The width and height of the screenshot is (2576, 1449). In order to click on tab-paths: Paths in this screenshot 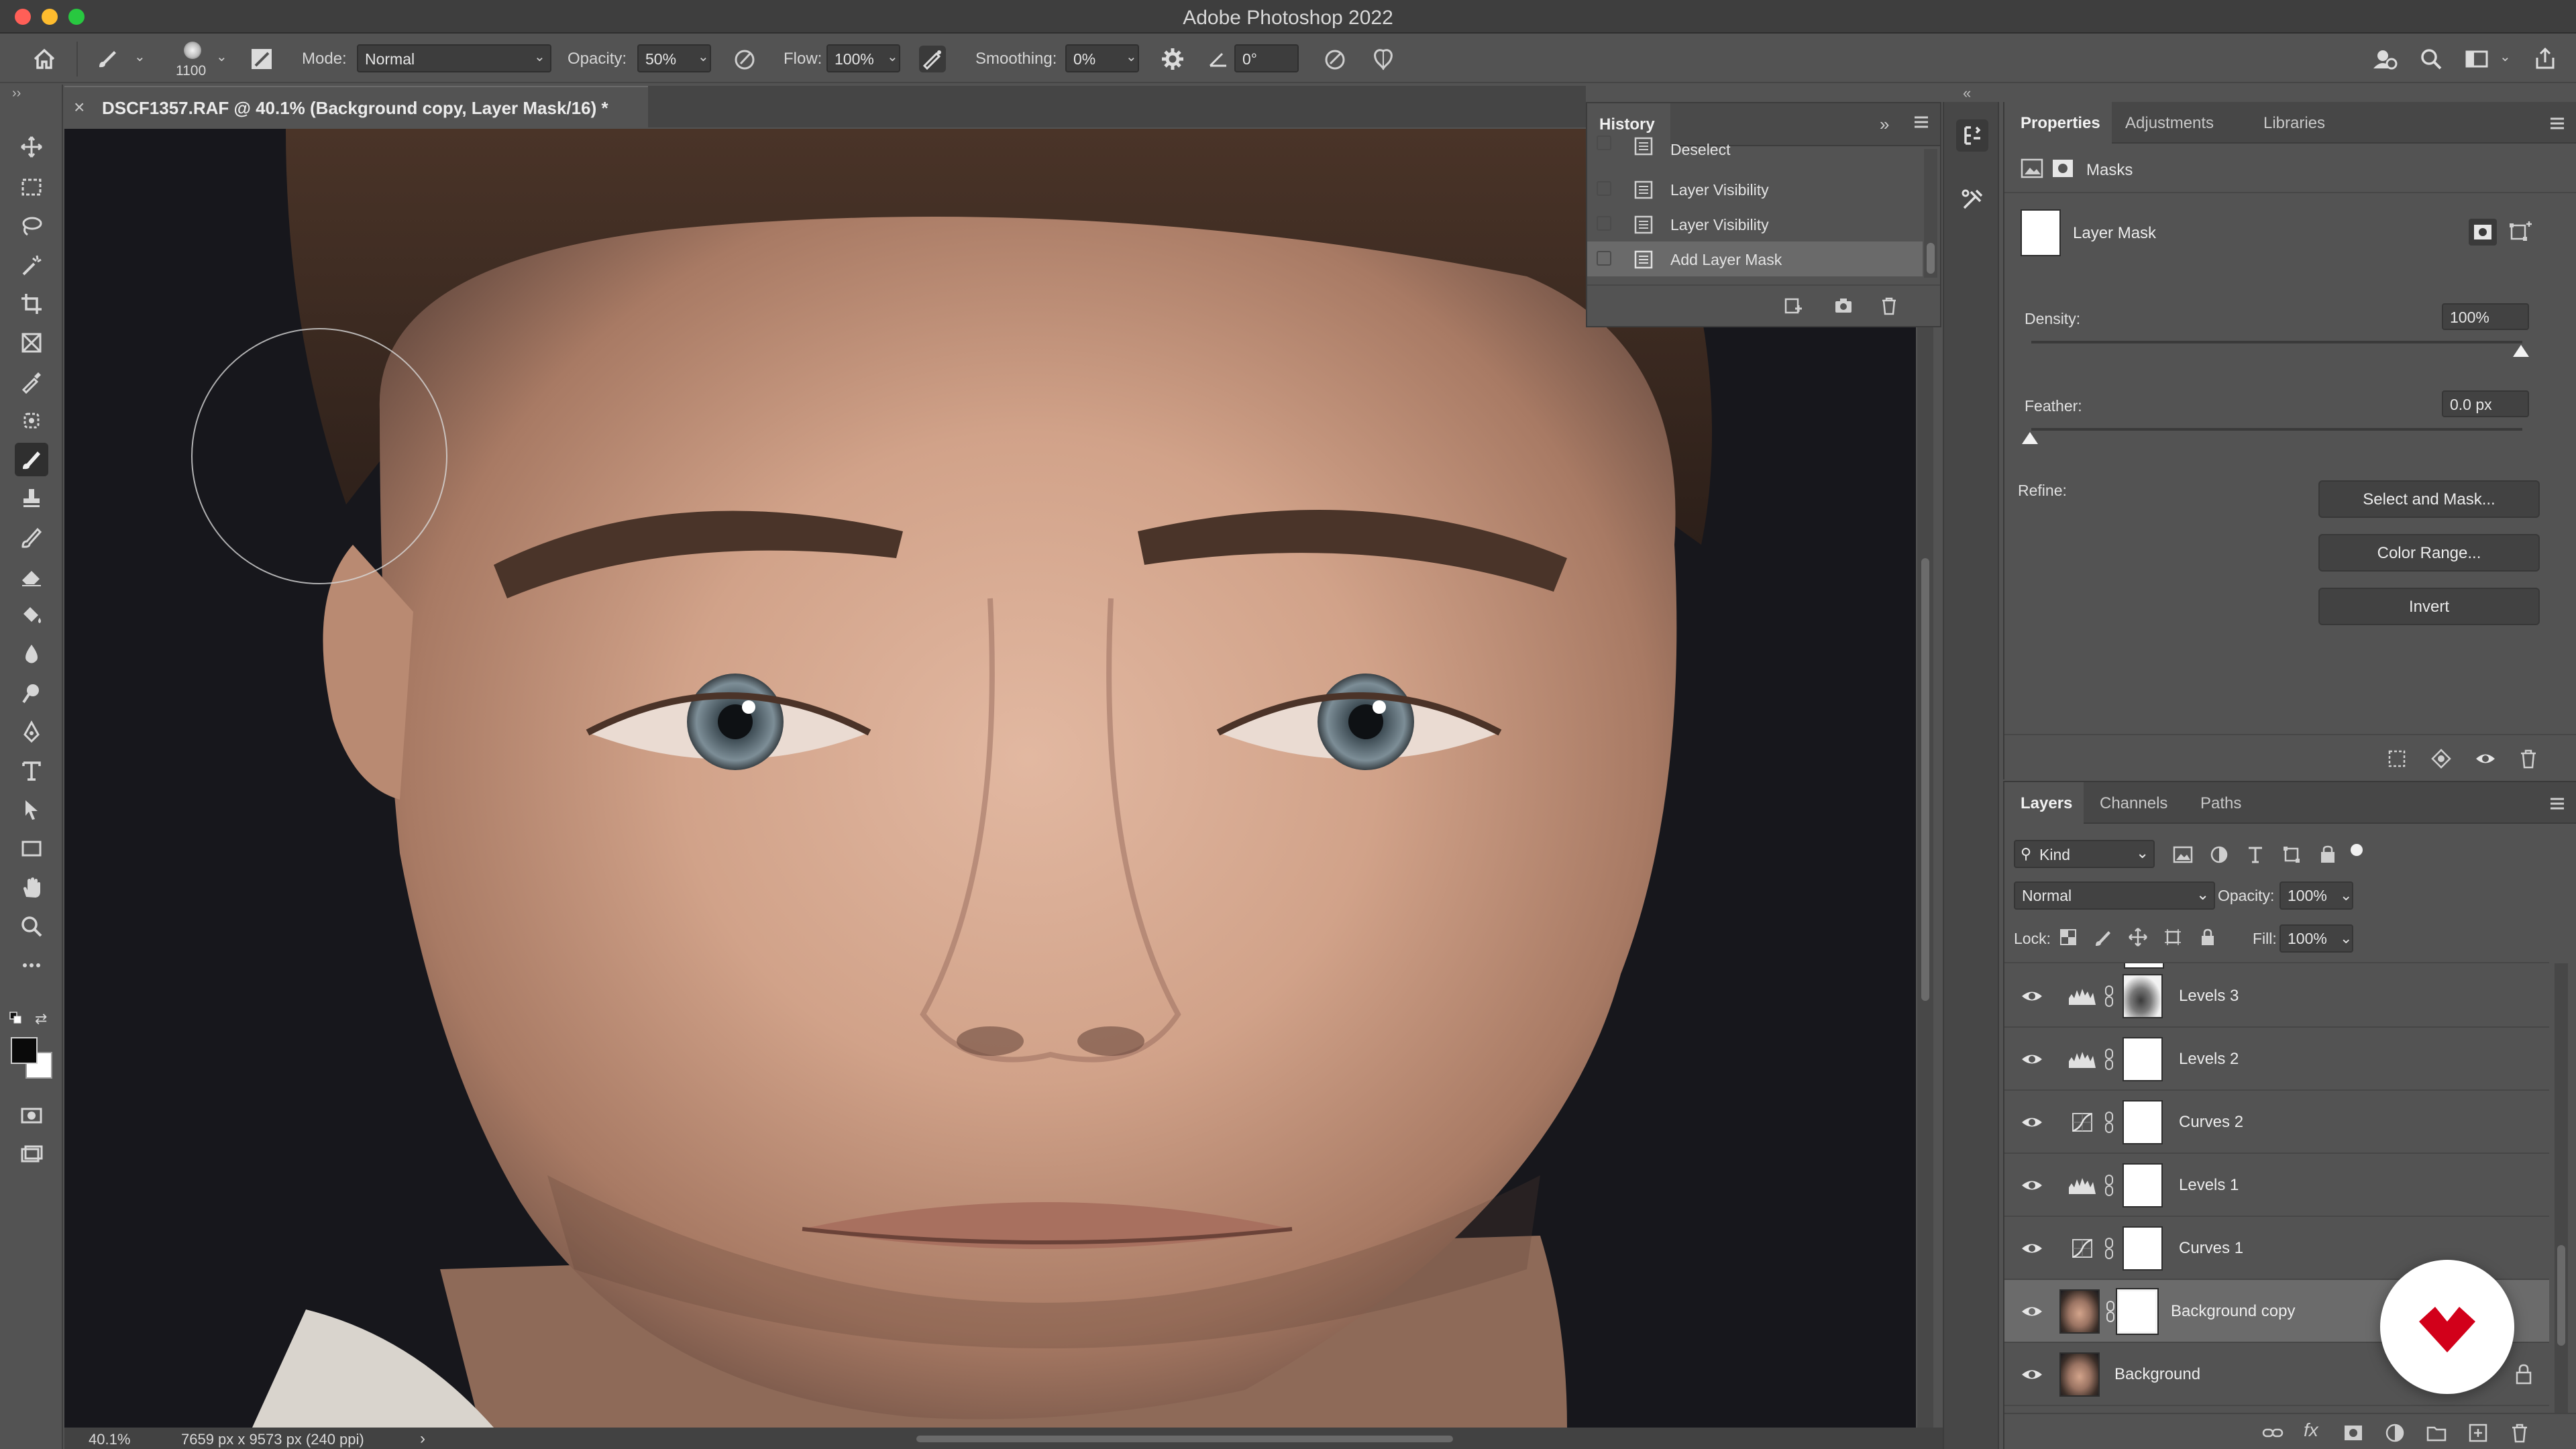, I will do `click(2233, 803)`.